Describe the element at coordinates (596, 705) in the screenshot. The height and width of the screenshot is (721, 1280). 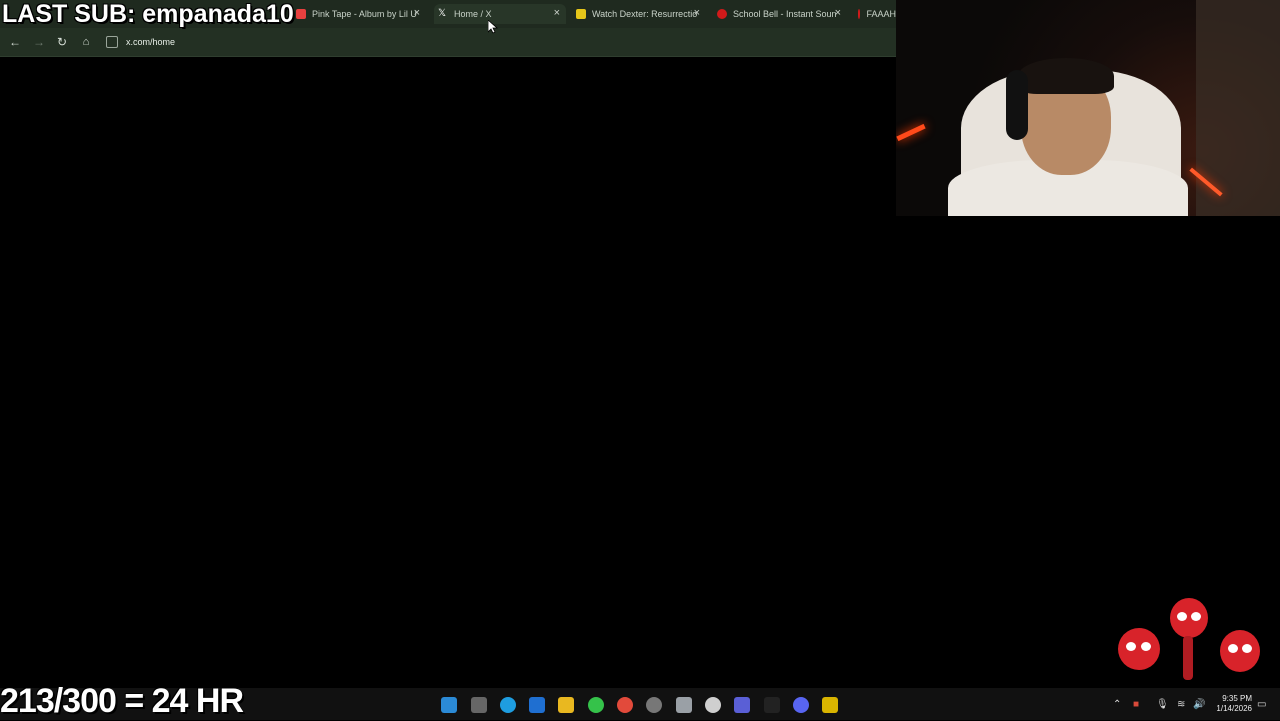
I see `xbox-icon` at that location.